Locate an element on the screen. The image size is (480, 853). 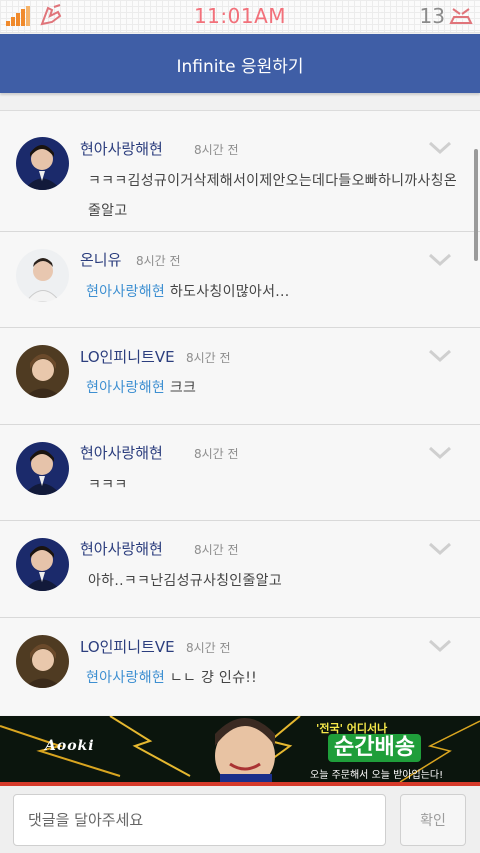
comment-text: 현아사랑해현 ㄴㄴ 걍 인슈!! is located at coordinates (272, 678).